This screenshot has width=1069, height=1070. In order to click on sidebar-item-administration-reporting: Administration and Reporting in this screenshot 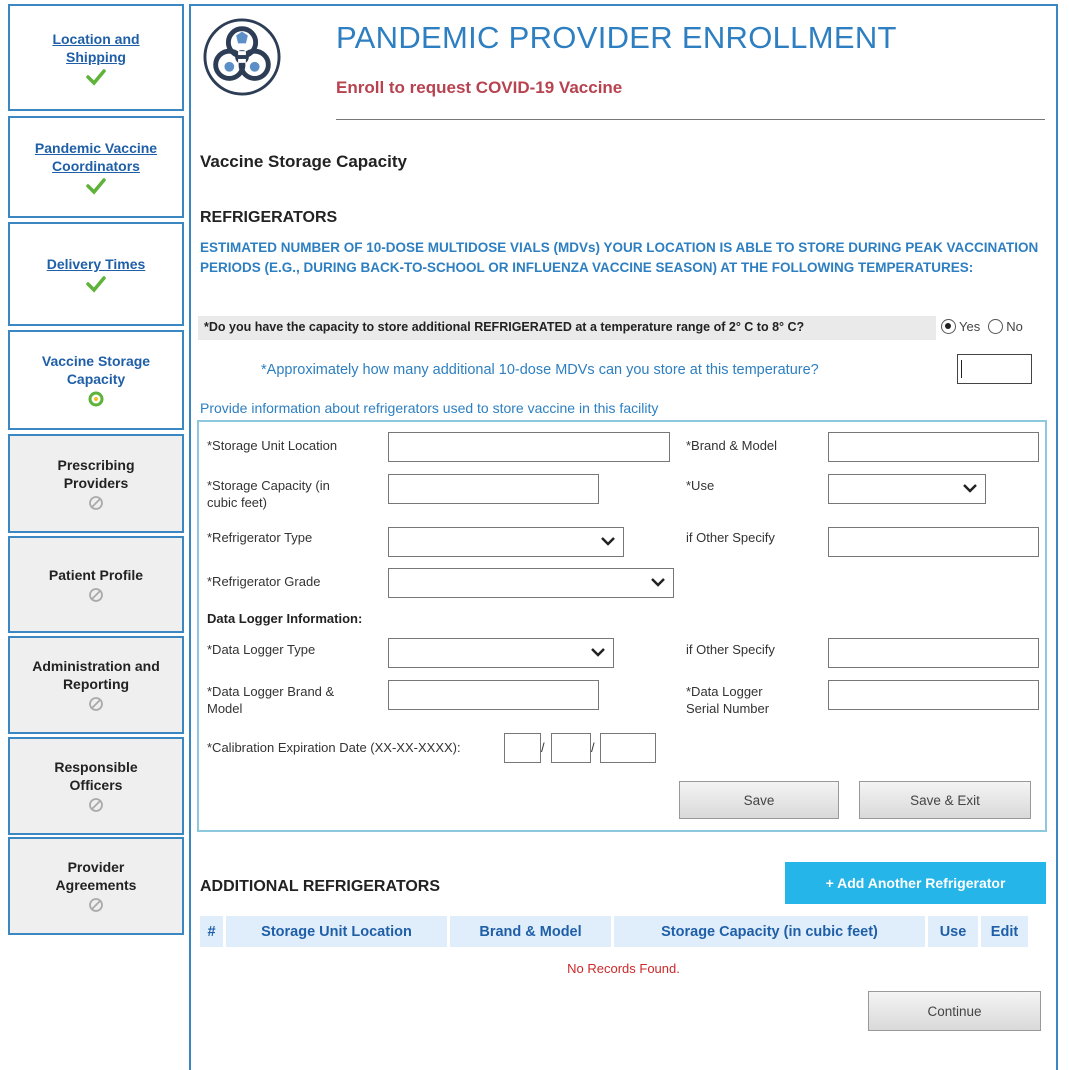, I will do `click(96, 685)`.